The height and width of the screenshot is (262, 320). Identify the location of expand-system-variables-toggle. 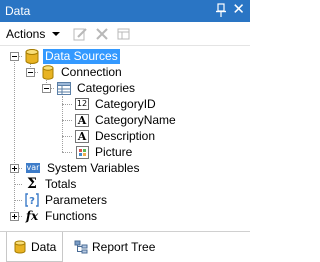
(14, 168).